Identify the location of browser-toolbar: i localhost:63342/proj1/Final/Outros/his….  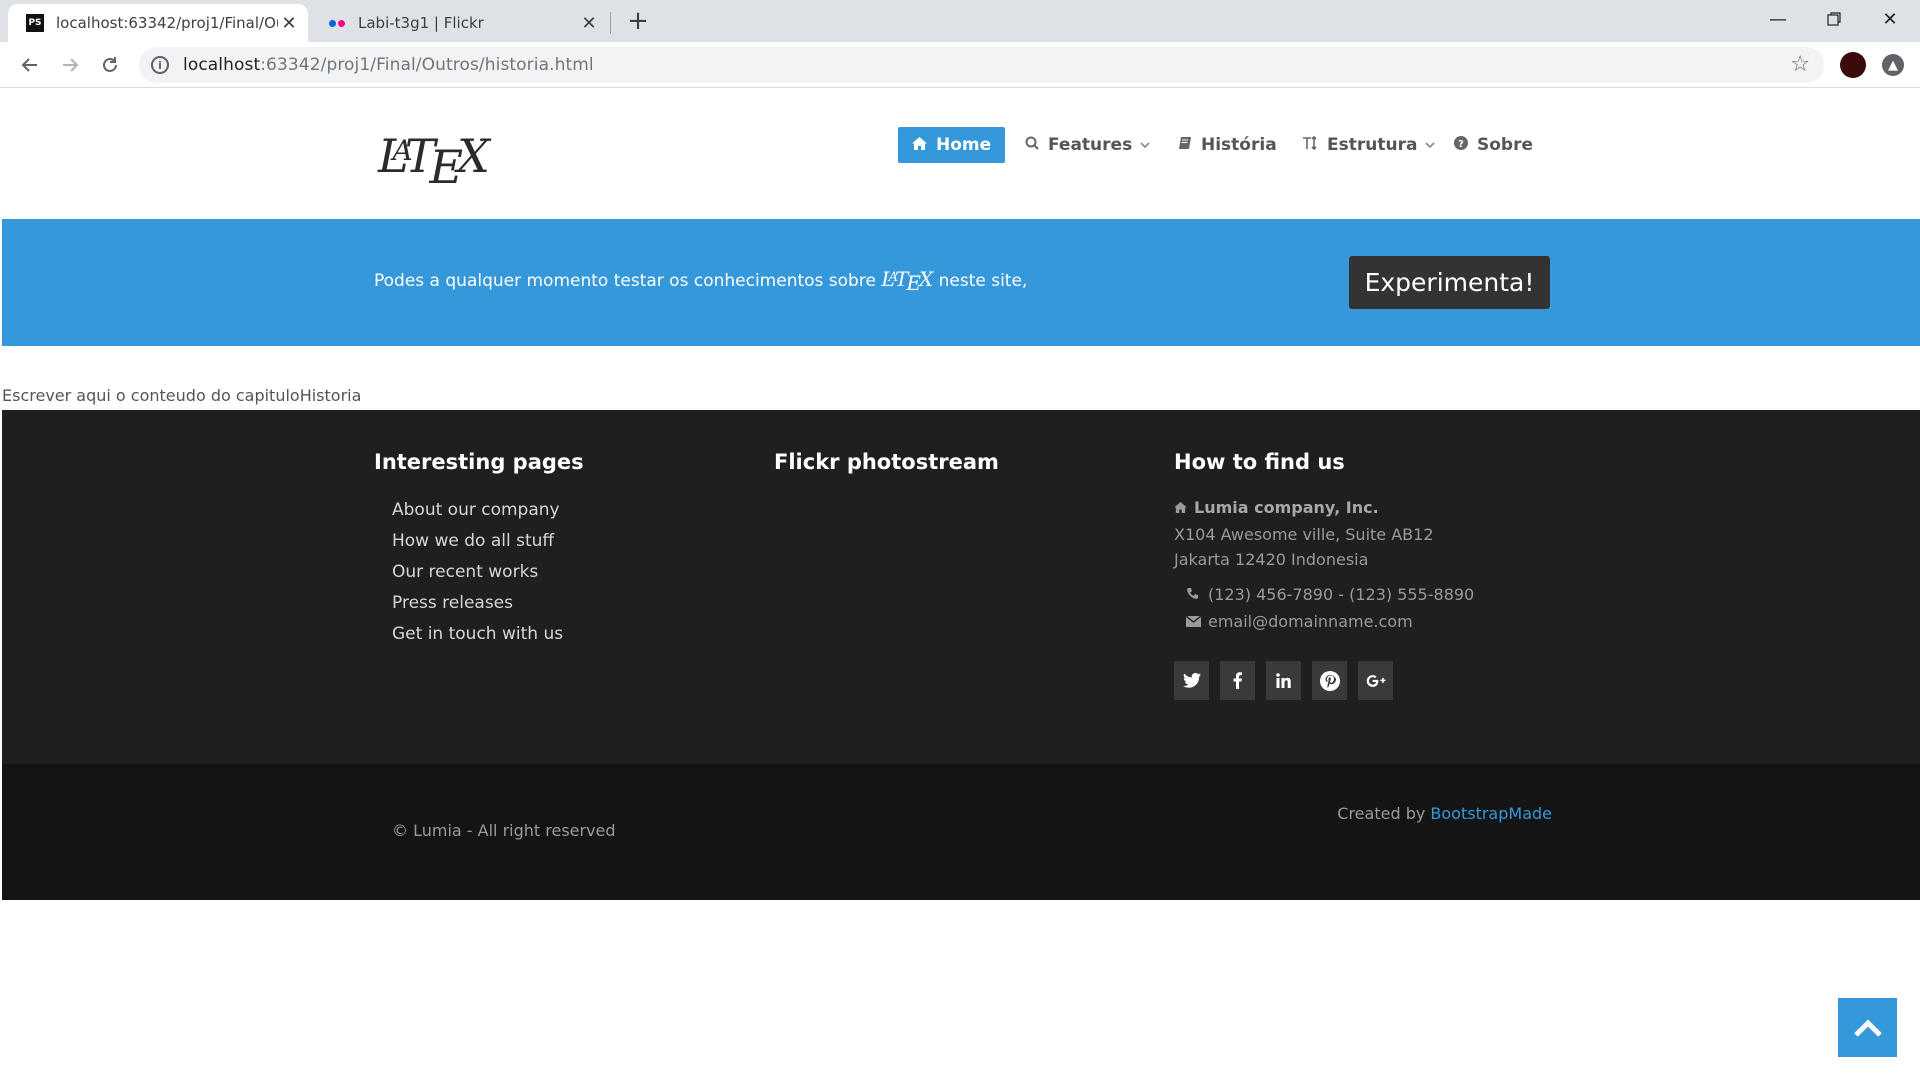
(960, 65).